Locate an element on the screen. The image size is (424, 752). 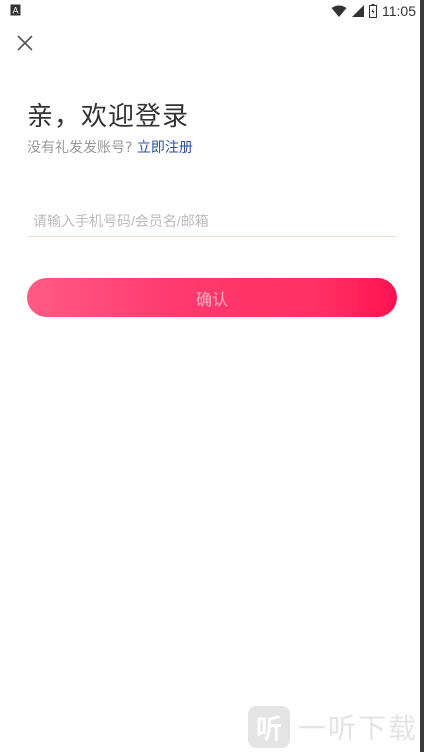
account-input-field is located at coordinates (212, 222).